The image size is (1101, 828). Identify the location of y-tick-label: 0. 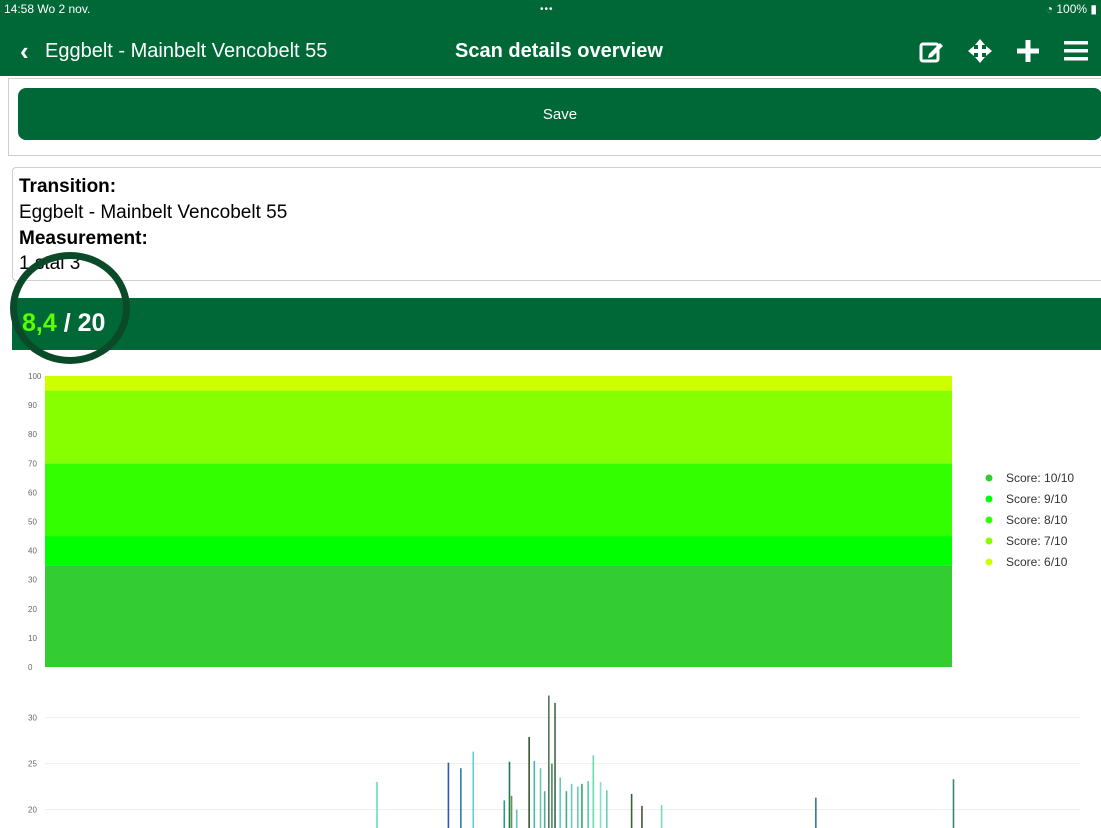
(30, 667).